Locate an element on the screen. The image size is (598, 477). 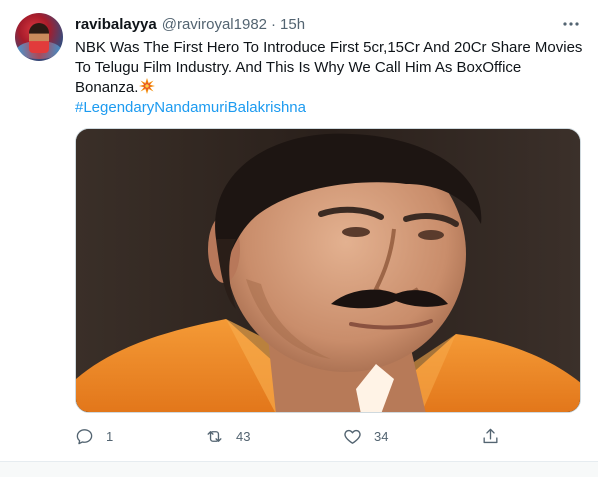
collision-emoji-icon is located at coordinates (147, 86).